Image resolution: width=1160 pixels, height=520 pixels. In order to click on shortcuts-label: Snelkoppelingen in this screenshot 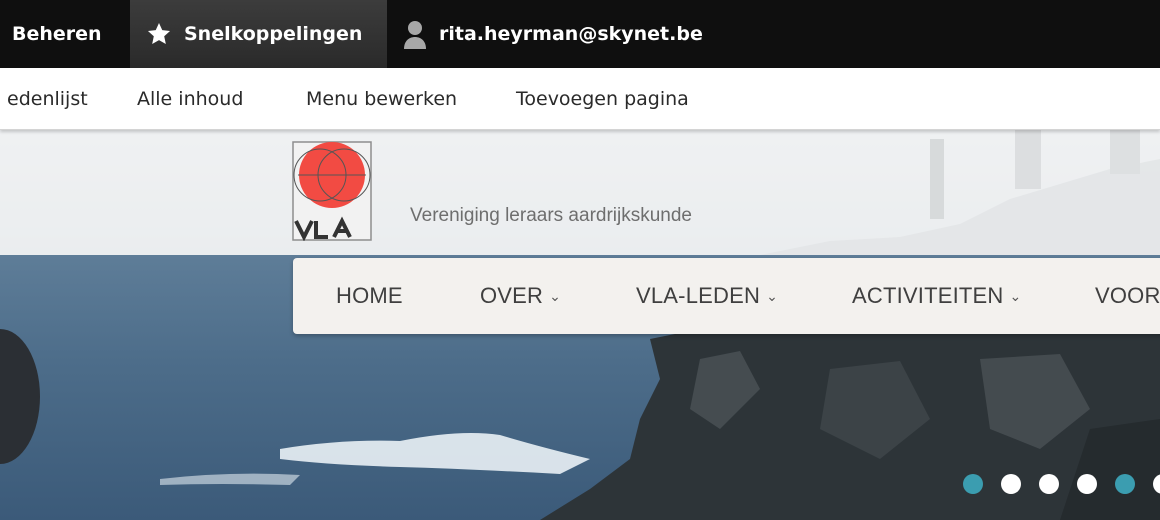, I will do `click(273, 34)`.